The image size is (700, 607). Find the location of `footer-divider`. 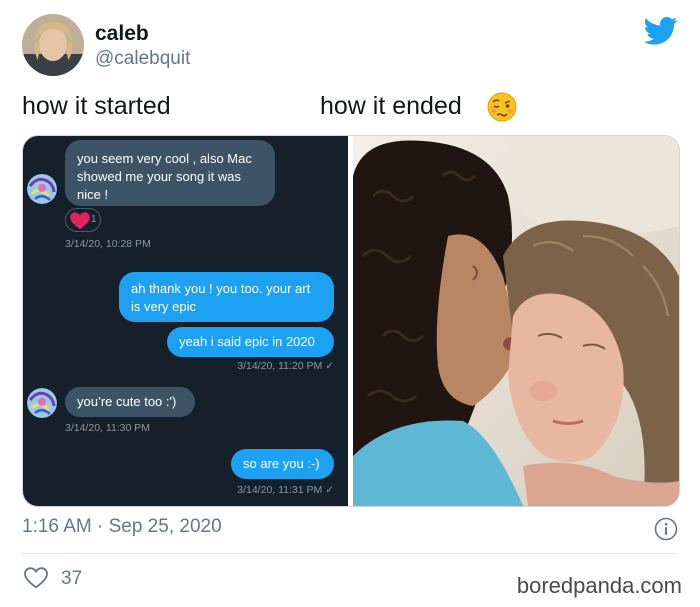

footer-divider is located at coordinates (350, 553).